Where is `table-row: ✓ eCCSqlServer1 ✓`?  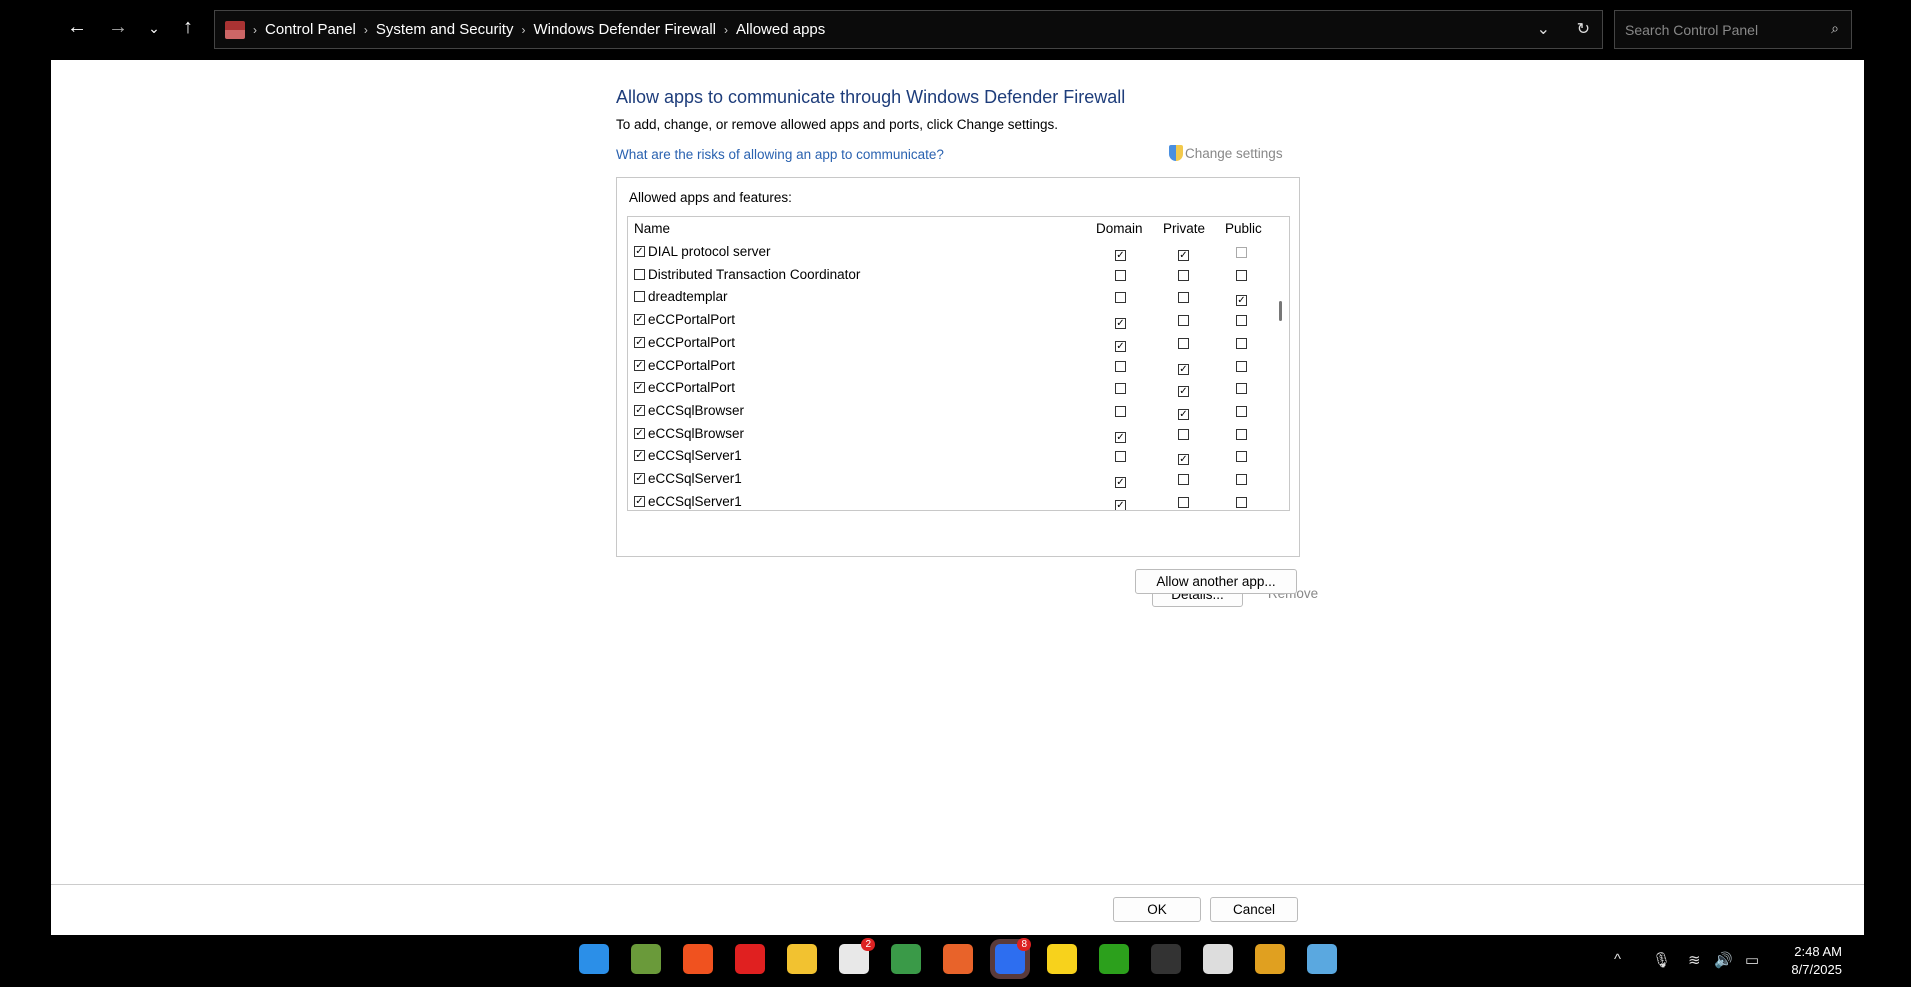 table-row: ✓ eCCSqlServer1 ✓ is located at coordinates (948, 456).